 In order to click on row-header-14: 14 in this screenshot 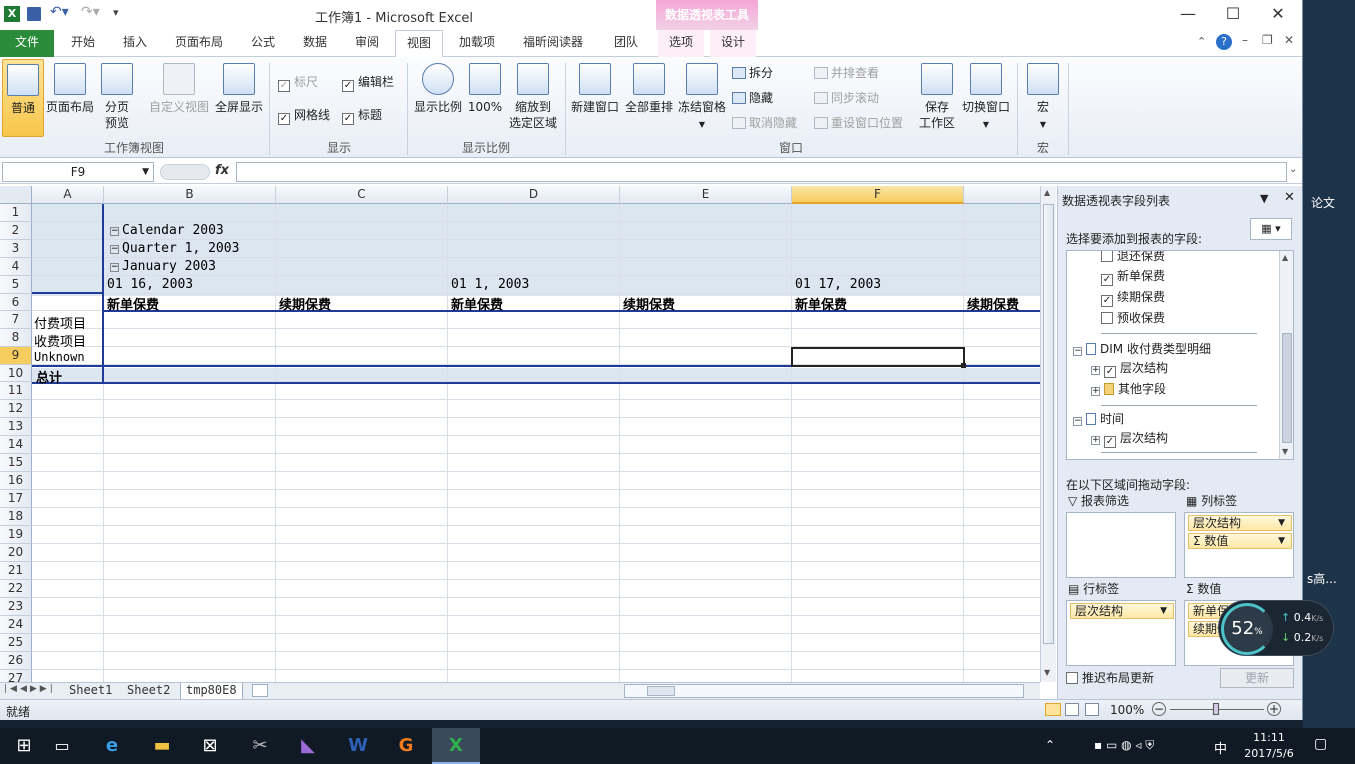, I will do `click(16, 445)`.